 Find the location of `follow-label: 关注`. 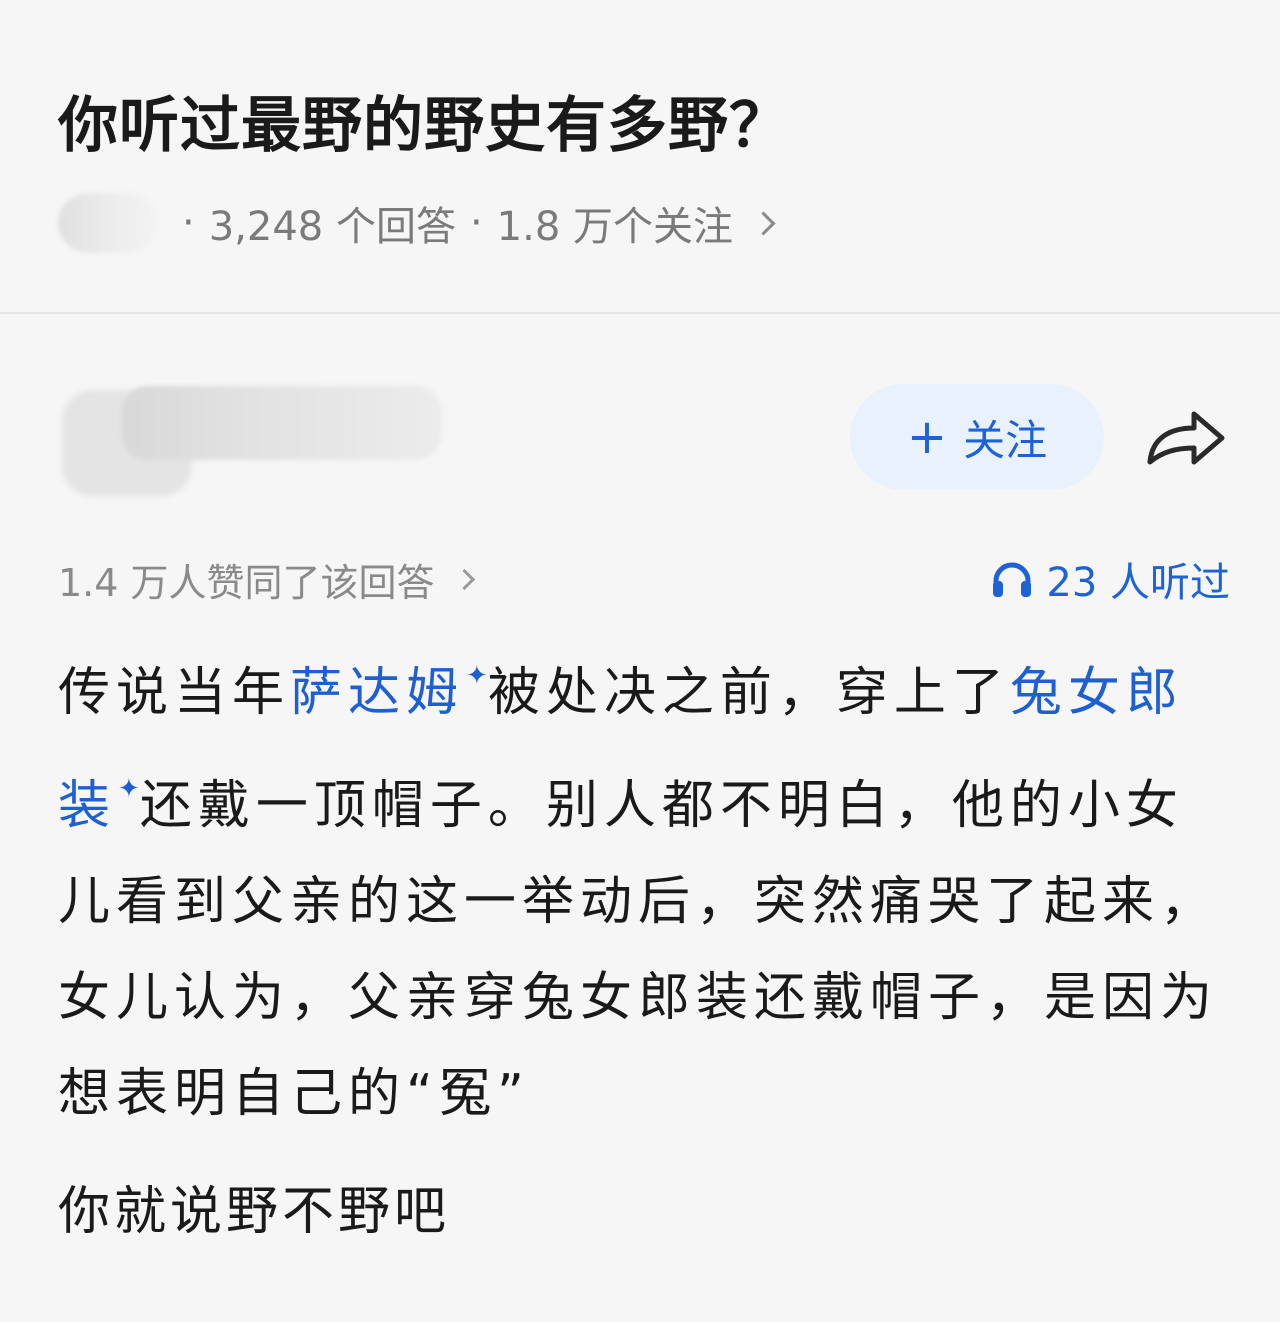

follow-label: 关注 is located at coordinates (1005, 440).